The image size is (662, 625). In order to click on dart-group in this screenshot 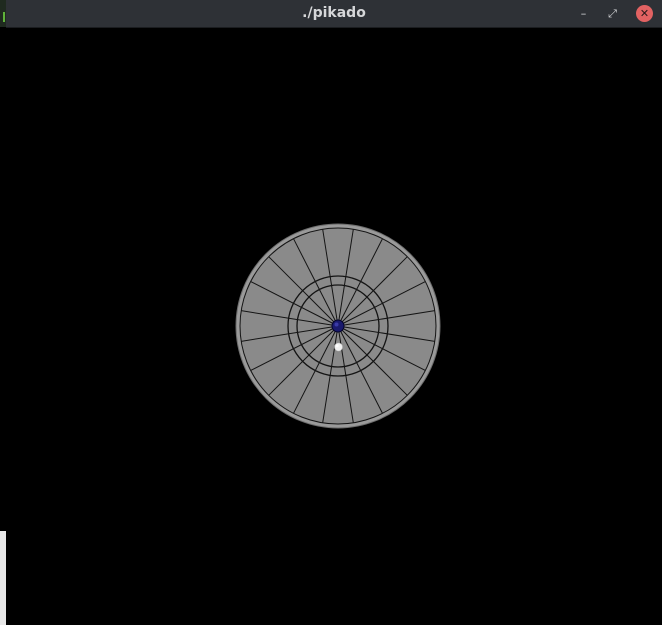, I will do `click(338, 347)`.